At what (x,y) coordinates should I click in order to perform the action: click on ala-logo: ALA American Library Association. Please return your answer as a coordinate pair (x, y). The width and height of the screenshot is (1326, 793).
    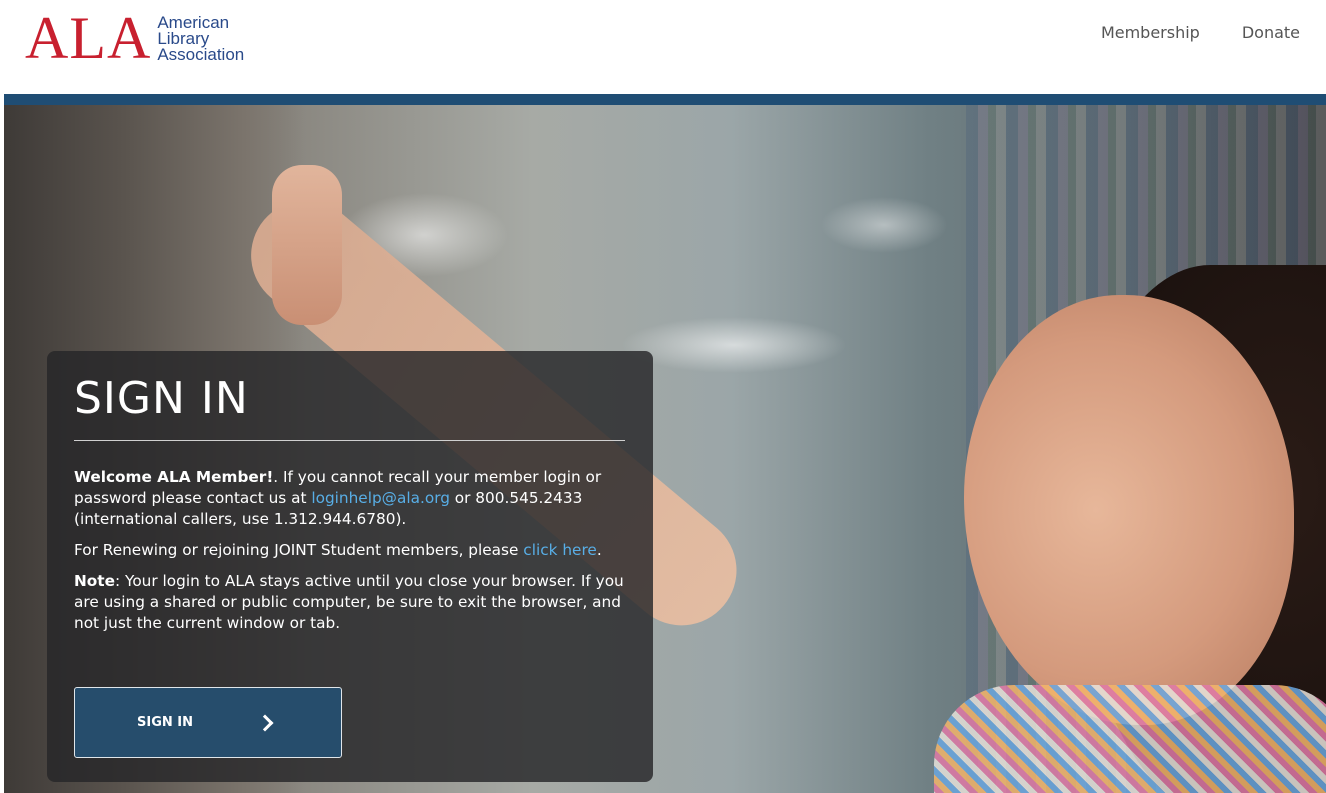
    Looking at the image, I should click on (134, 38).